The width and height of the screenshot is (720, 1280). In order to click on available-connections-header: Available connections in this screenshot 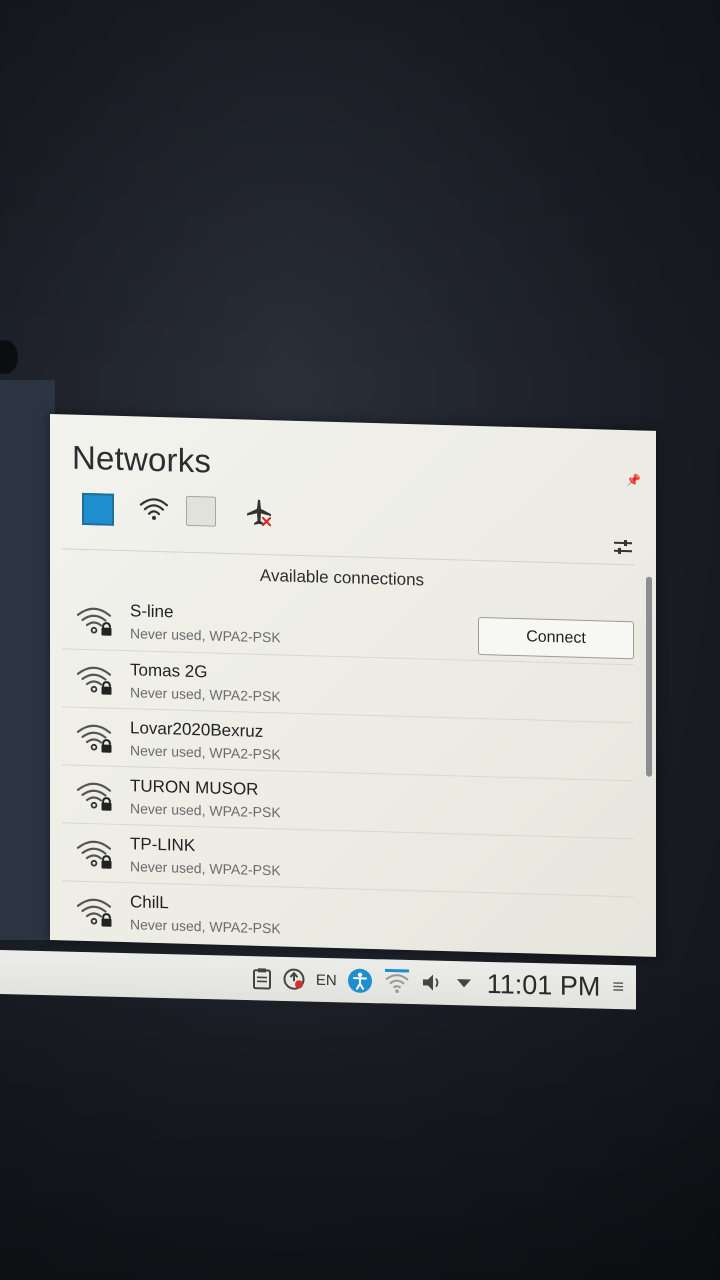, I will do `click(342, 577)`.